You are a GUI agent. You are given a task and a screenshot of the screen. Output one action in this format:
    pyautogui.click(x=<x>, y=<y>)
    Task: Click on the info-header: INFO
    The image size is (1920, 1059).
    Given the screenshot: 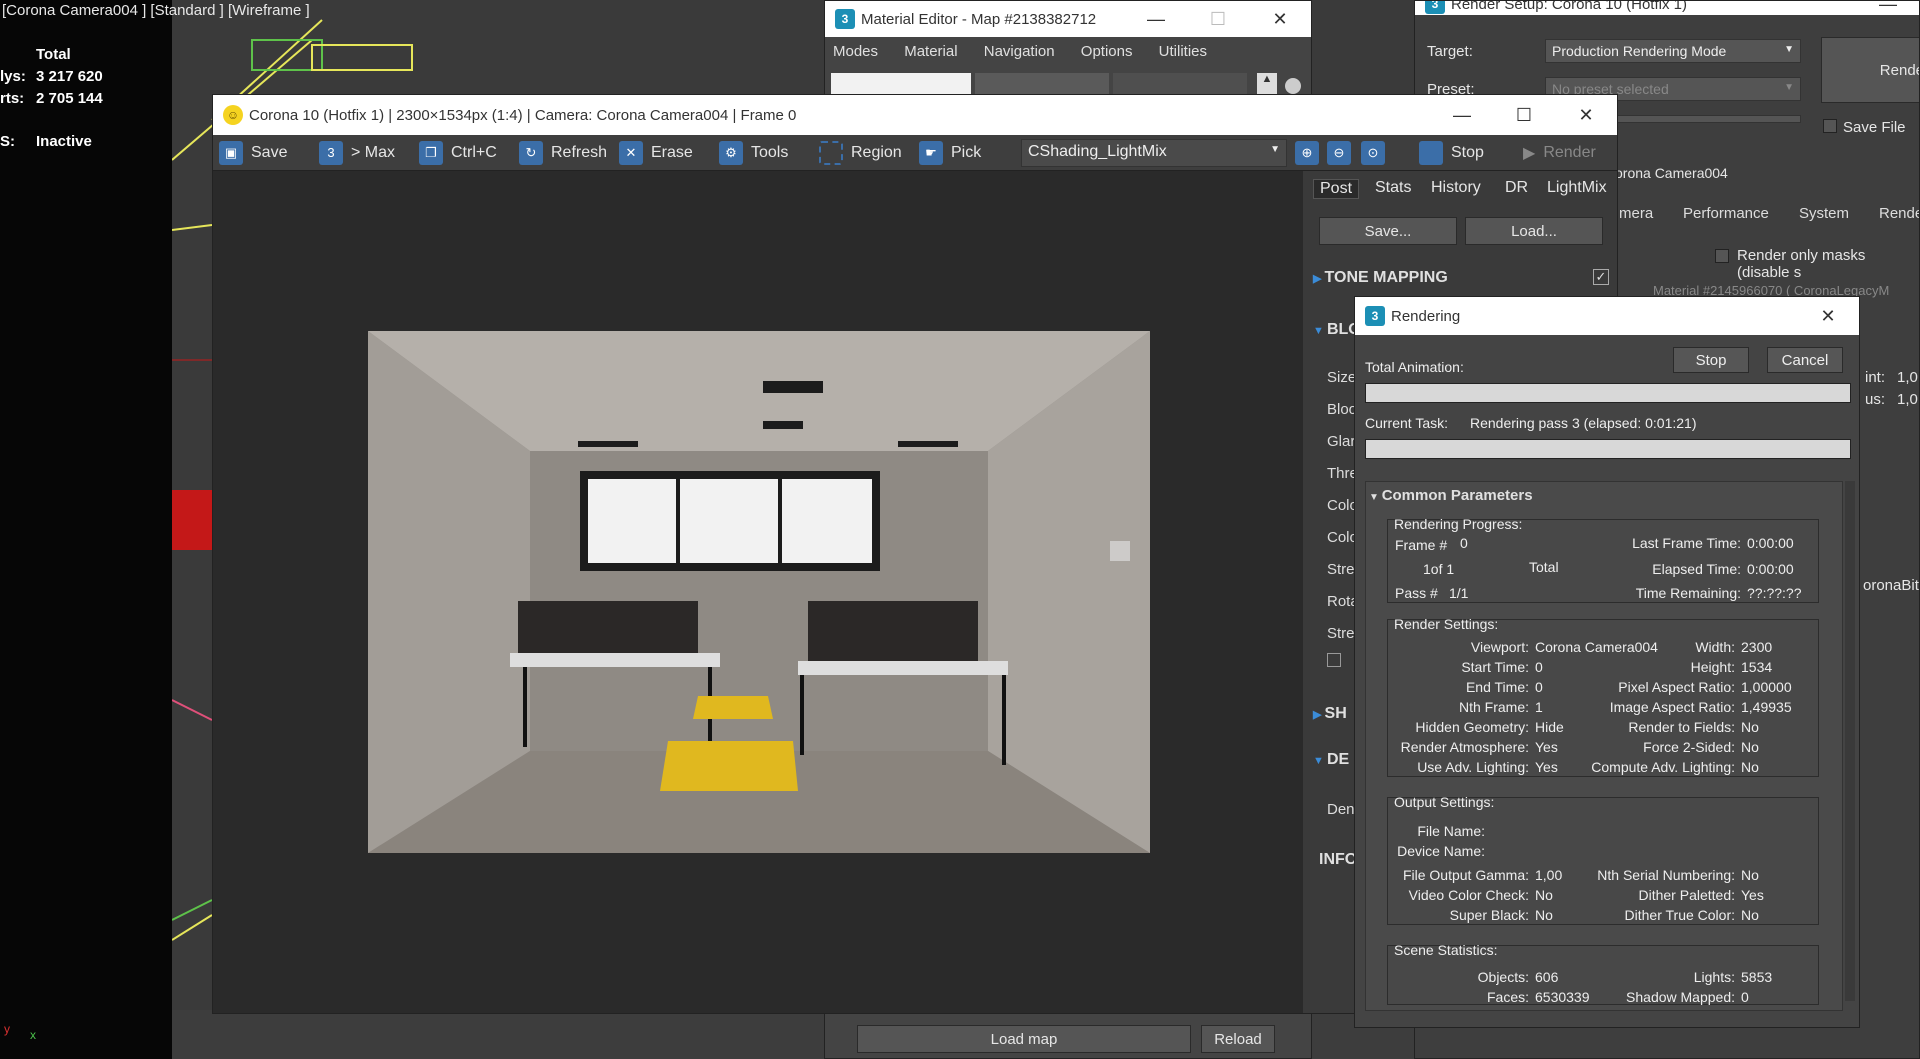 What is the action you would take?
    pyautogui.click(x=1338, y=860)
    